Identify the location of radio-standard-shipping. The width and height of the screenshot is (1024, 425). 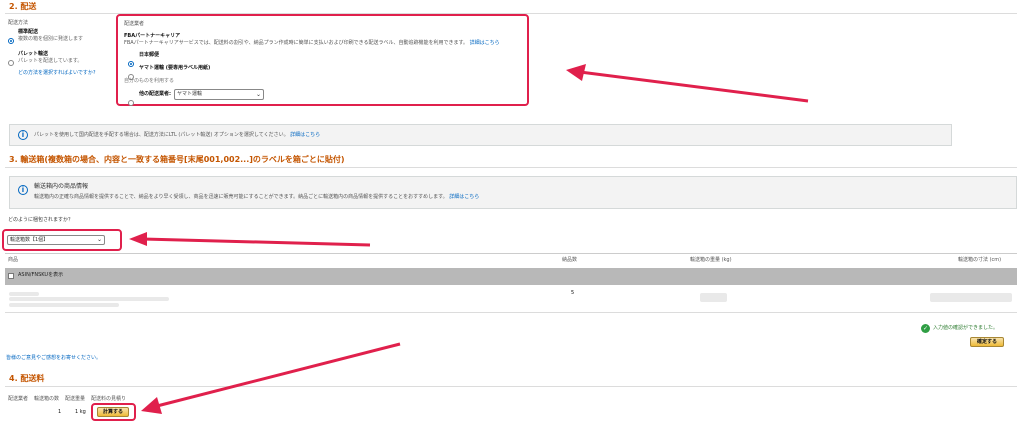
(11, 39).